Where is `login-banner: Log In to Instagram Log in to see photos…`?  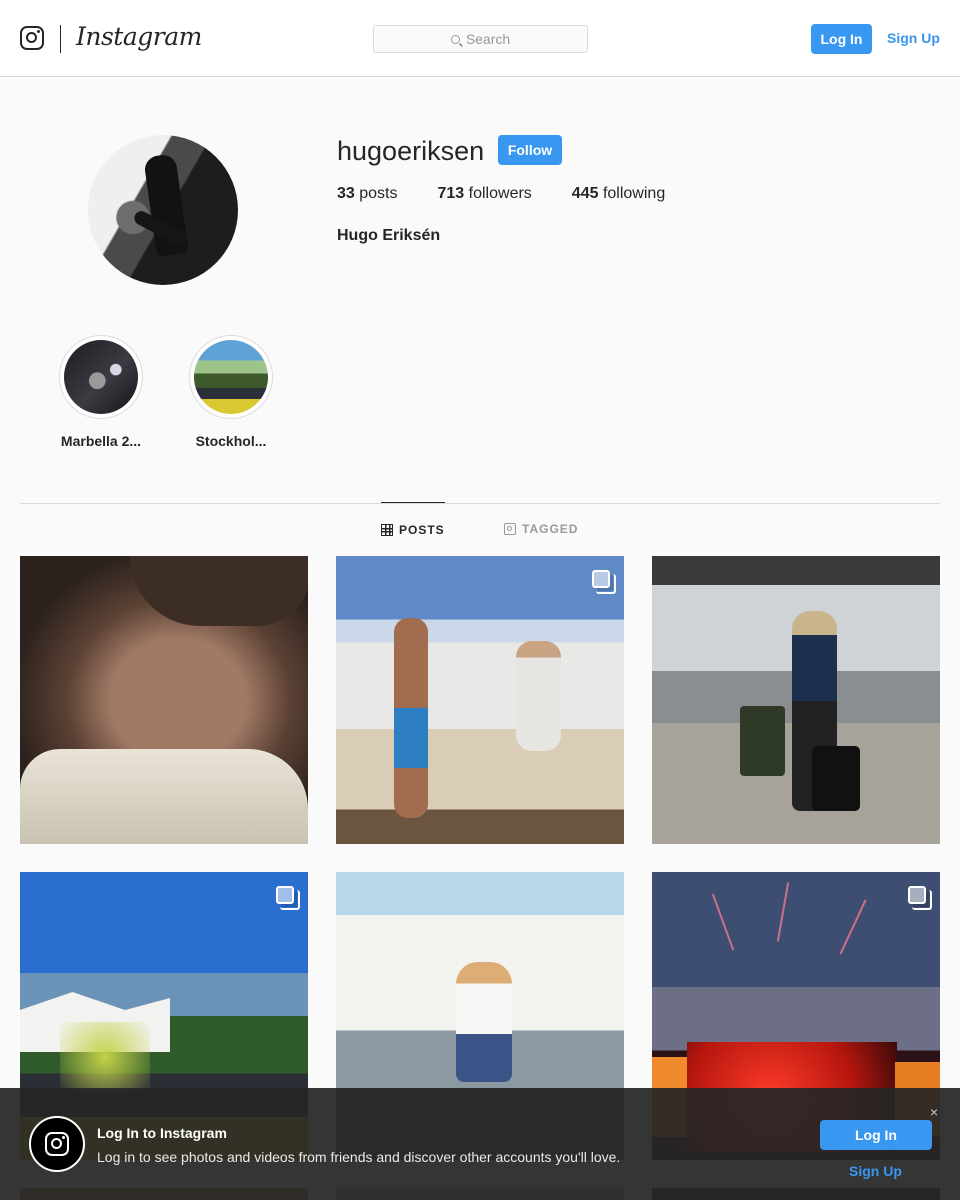 login-banner: Log In to Instagram Log in to see photos… is located at coordinates (480, 1144).